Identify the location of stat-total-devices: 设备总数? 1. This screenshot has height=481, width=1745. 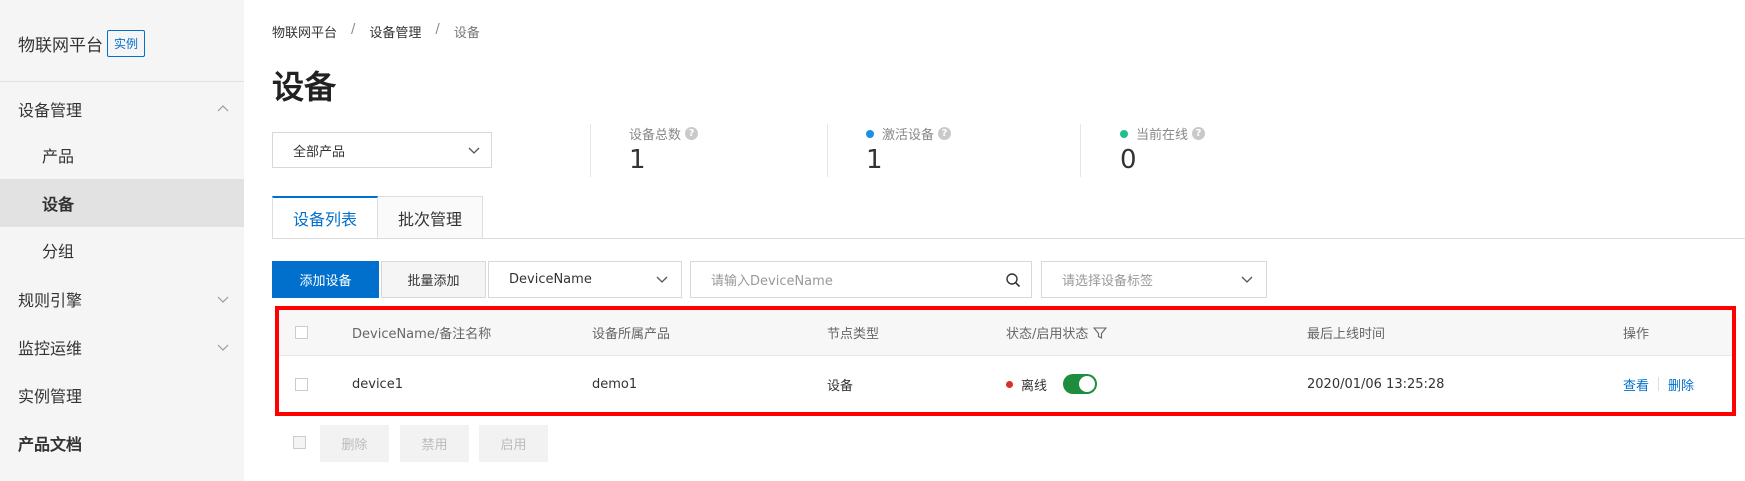
(664, 149).